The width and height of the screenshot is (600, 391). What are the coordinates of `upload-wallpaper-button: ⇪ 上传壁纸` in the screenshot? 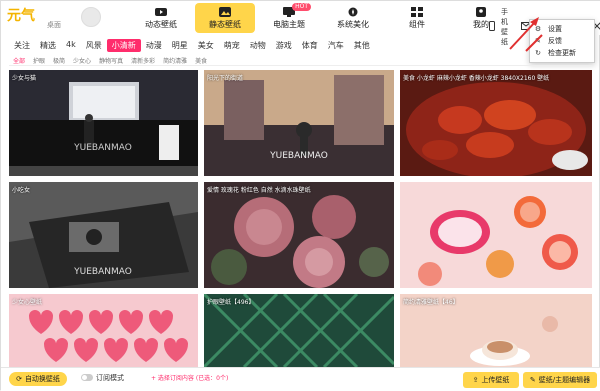 It's located at (491, 380).